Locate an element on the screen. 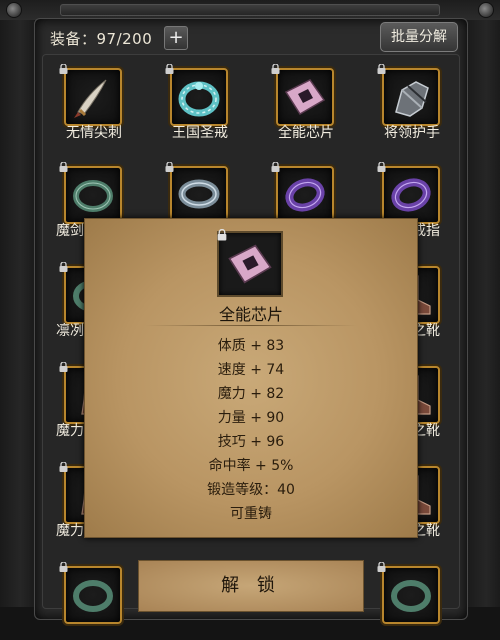 This screenshot has width=500, height=640. stat-line: 锻造等级：40 is located at coordinates (251, 490).